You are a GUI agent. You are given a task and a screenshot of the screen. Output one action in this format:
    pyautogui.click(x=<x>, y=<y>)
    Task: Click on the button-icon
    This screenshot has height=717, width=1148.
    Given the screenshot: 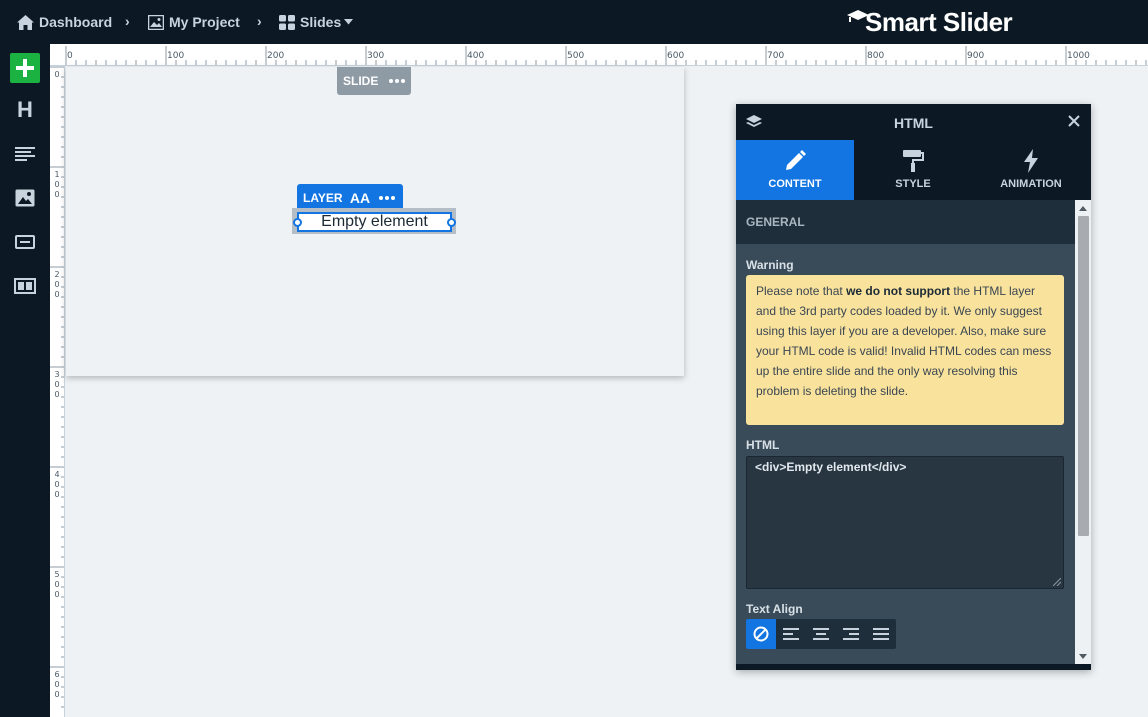 What is the action you would take?
    pyautogui.click(x=25, y=242)
    